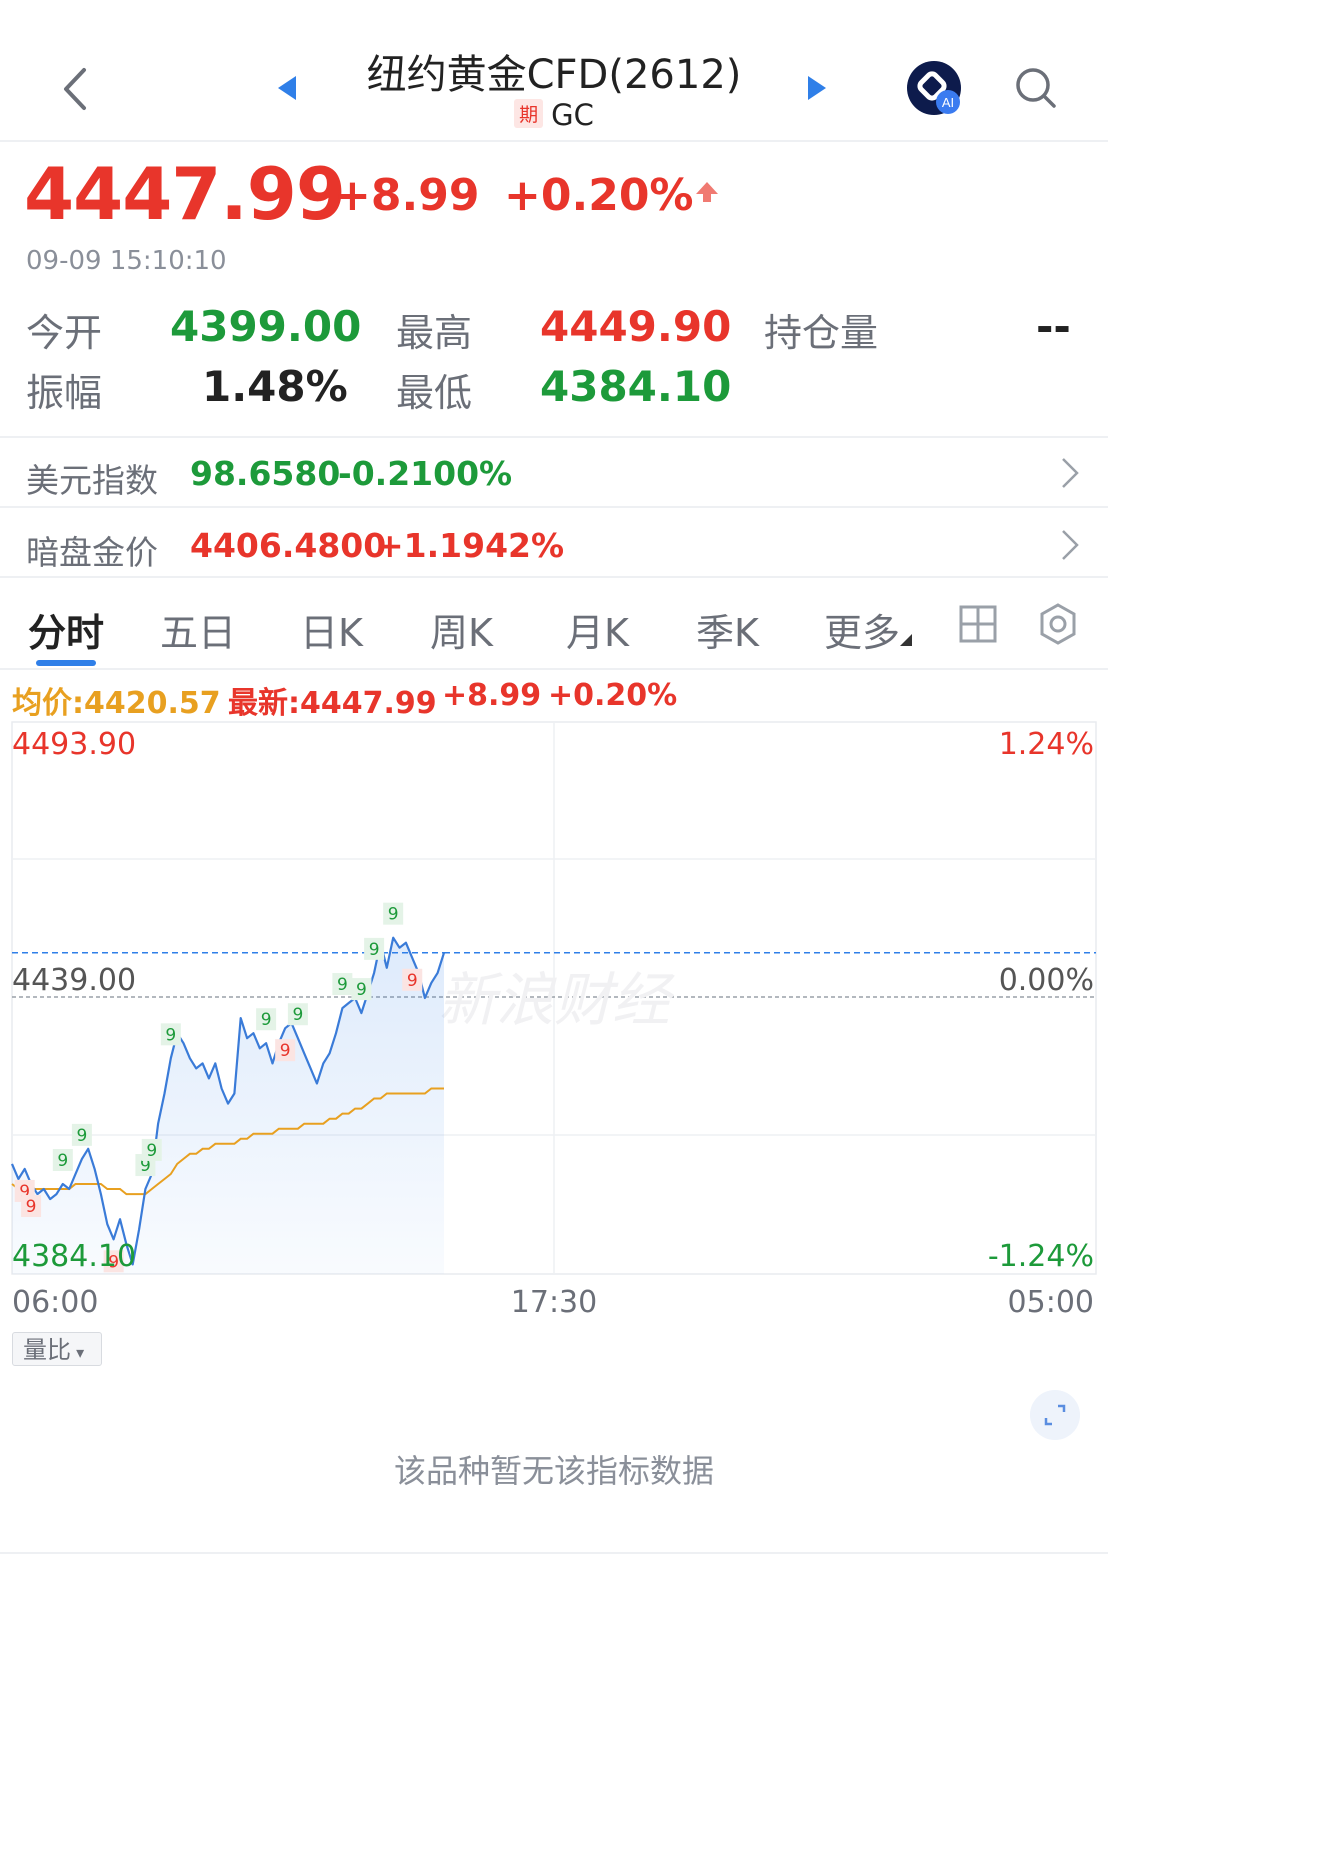  Describe the element at coordinates (1058, 624) in the screenshot. I see `settings-icon` at that location.